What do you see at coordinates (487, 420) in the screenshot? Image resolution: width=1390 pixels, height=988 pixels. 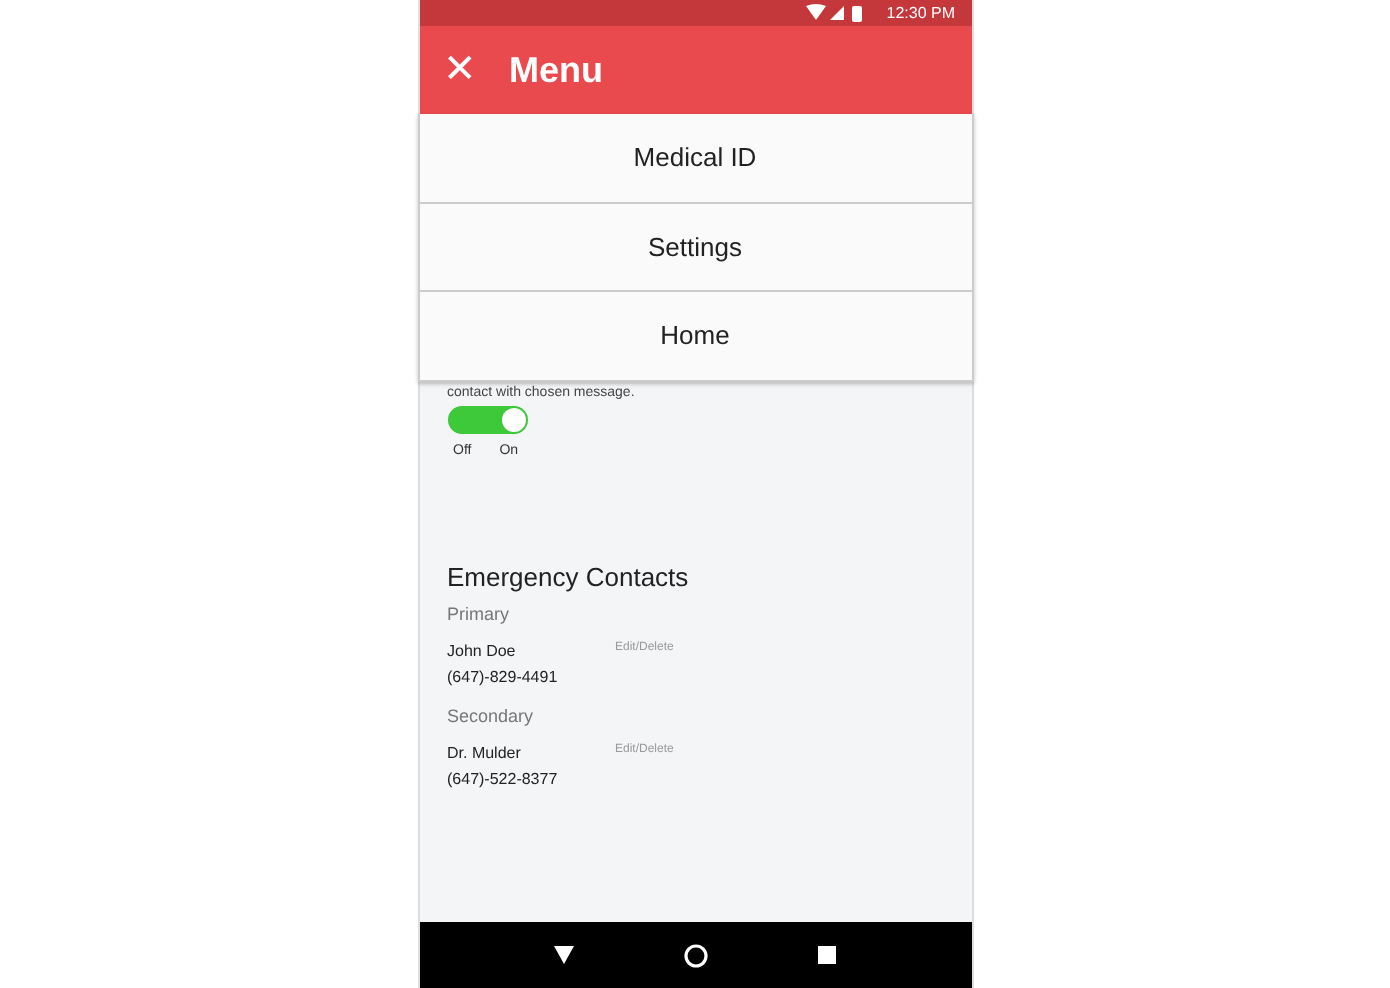 I see `toggle-switch` at bounding box center [487, 420].